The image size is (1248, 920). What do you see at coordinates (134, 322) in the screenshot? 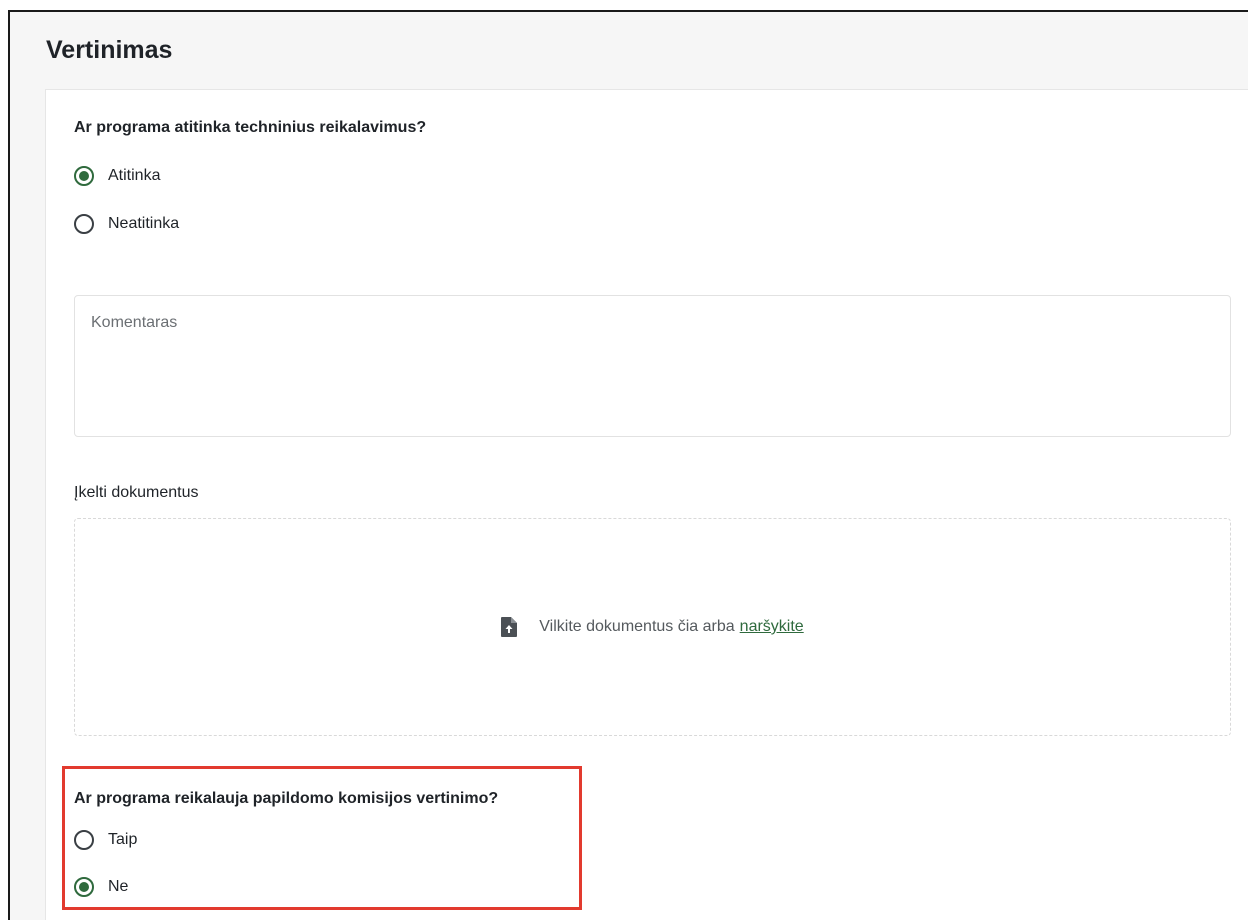
I see `comment-placeholder: Komentaras` at bounding box center [134, 322].